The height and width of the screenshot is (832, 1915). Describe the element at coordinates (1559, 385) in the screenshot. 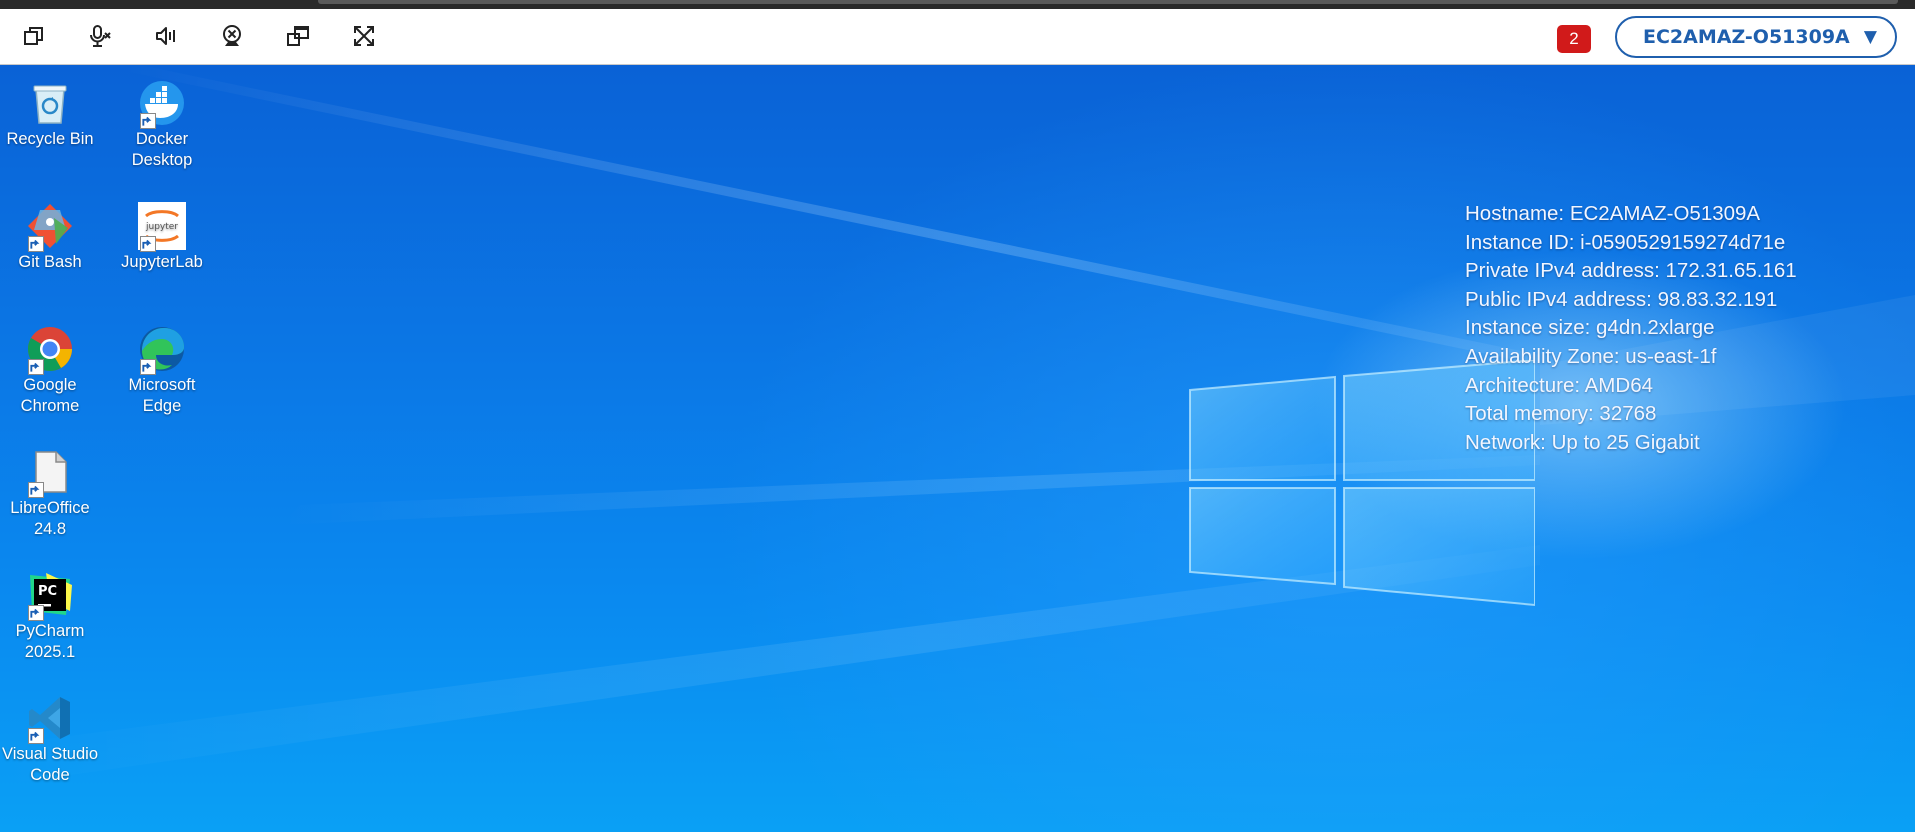

I see `sysinfo-architecture: Architecture: AMD64` at that location.